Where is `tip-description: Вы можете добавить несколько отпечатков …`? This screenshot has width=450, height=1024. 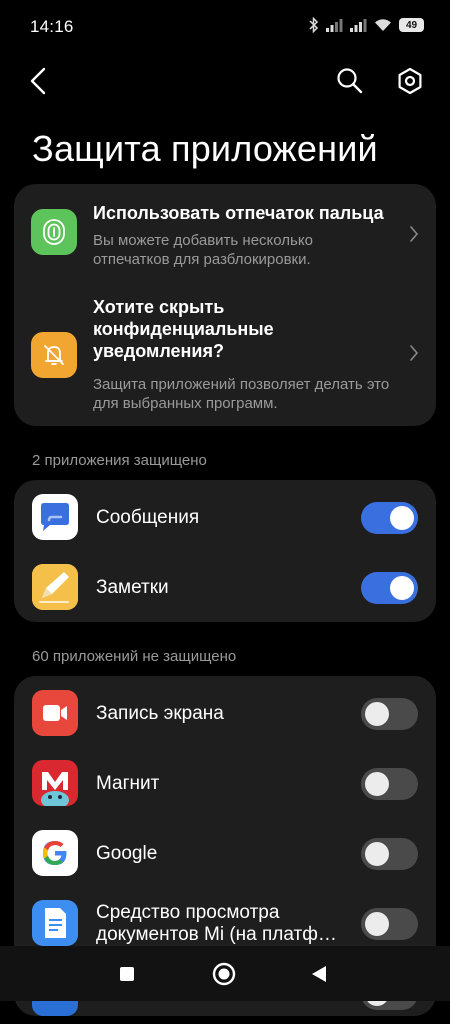
tip-description: Вы можете добавить несколько отпечатков … is located at coordinates (203, 250).